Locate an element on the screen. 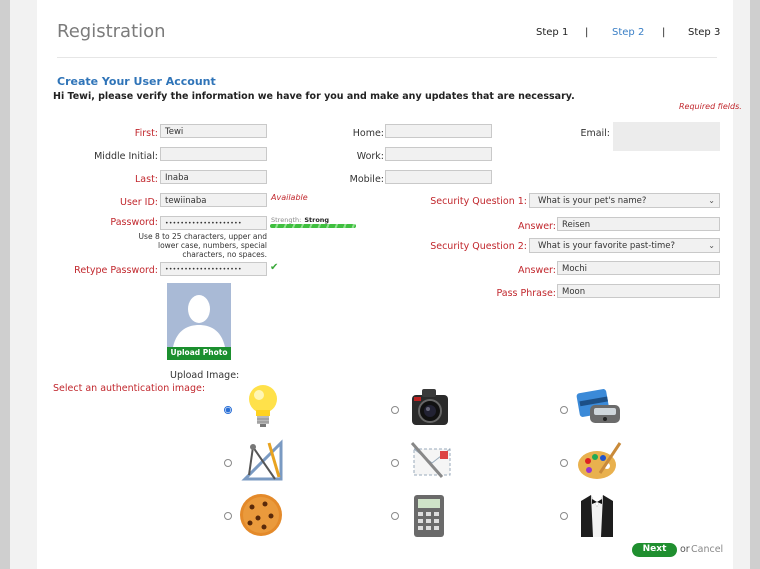  profile-photo is located at coordinates (199, 315).